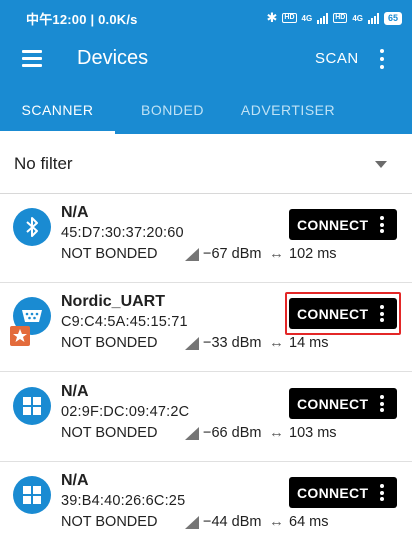 This screenshot has width=412, height=542. Describe the element at coordinates (124, 322) in the screenshot. I see `device-address: C9:C4:5A:45:15:71` at that location.